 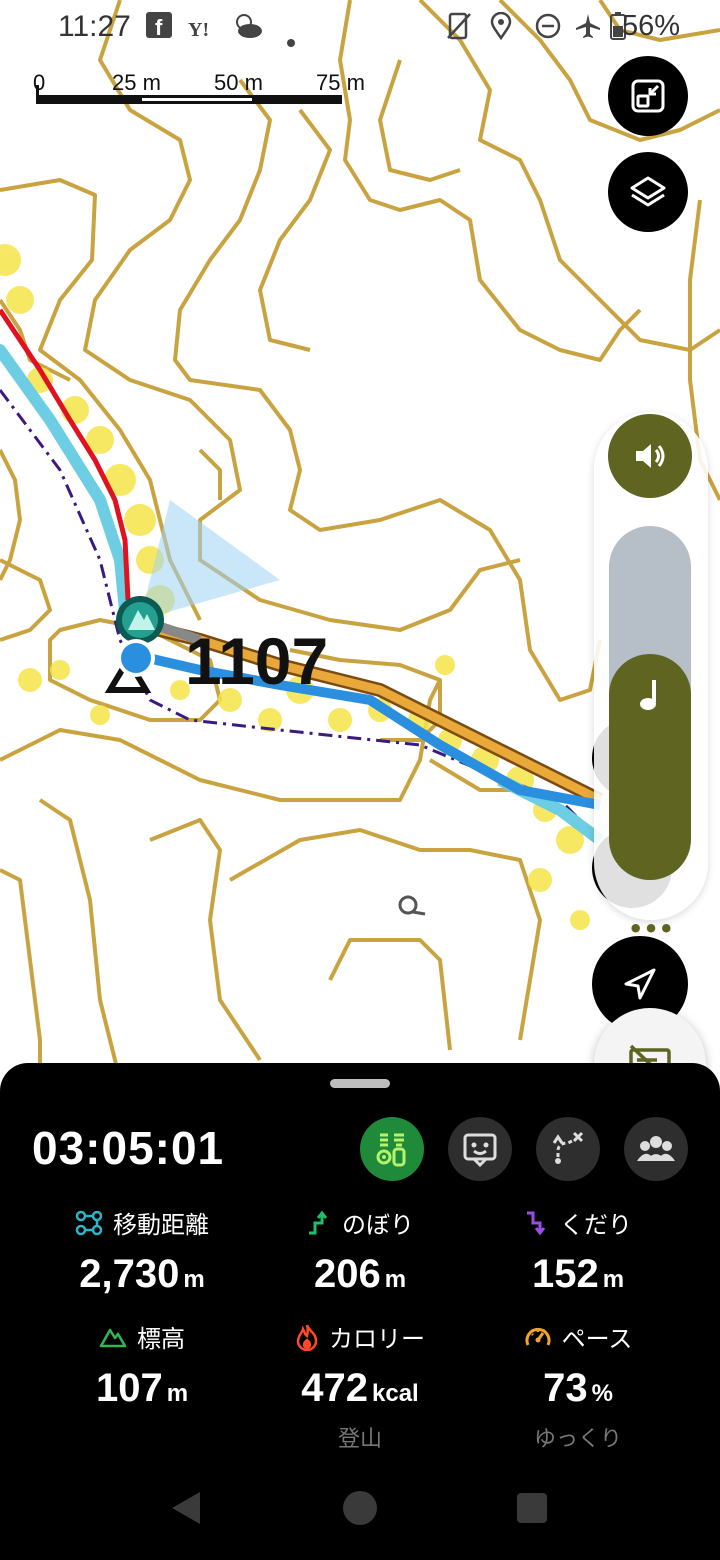 I want to click on sheet-drag-handle, so click(x=360, y=1083).